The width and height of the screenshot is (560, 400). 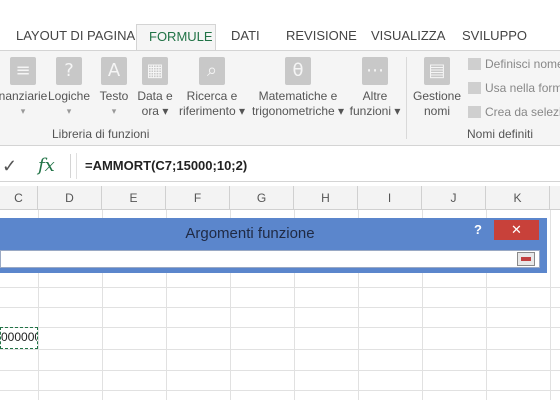 I want to click on formula-input: =AMMORT(C7;15000;10;2), so click(x=318, y=166).